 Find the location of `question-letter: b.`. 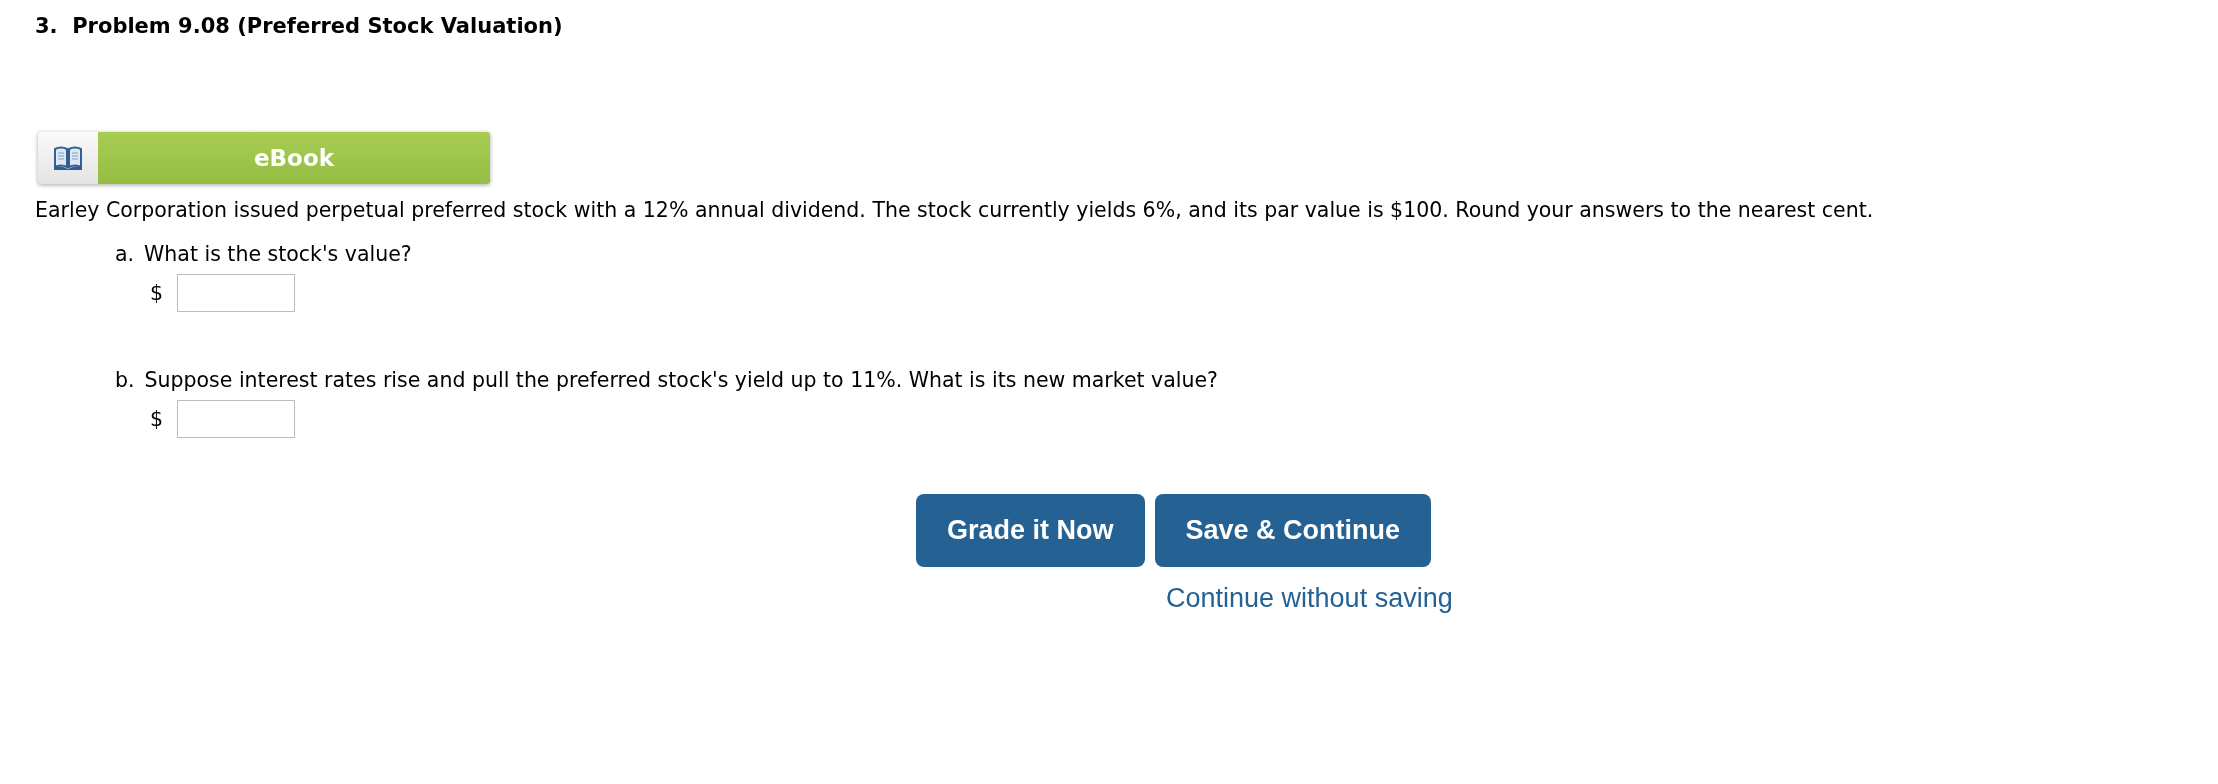

question-letter: b. is located at coordinates (125, 380).